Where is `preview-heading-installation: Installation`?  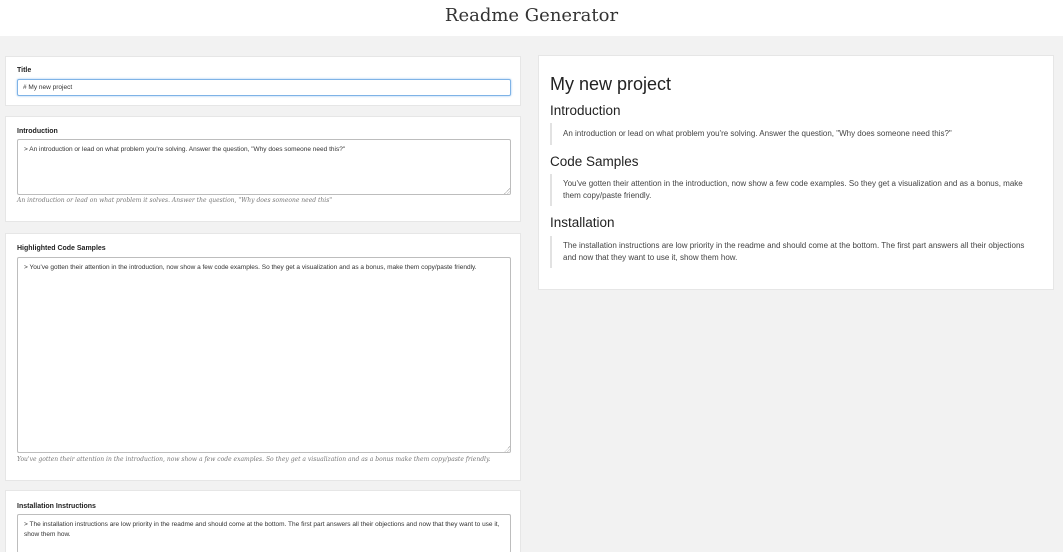
preview-heading-installation: Installation is located at coordinates (582, 222).